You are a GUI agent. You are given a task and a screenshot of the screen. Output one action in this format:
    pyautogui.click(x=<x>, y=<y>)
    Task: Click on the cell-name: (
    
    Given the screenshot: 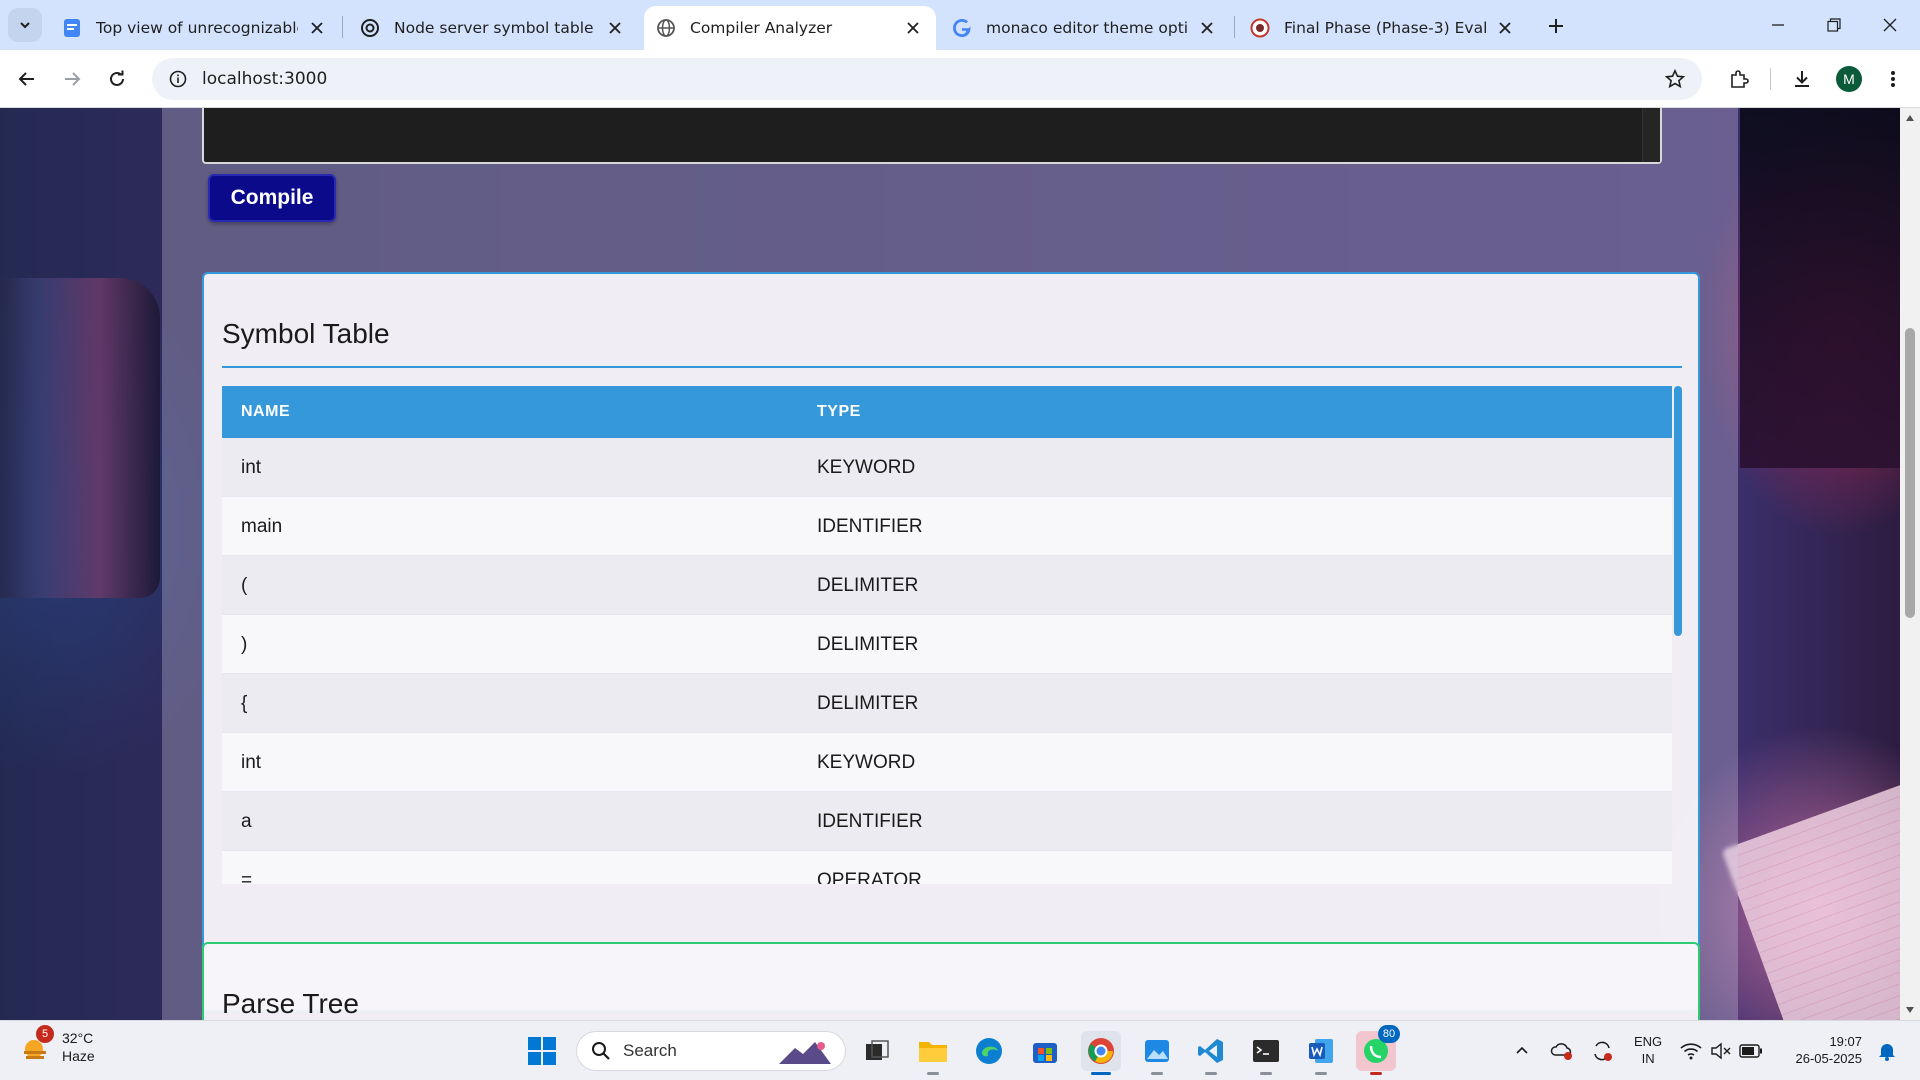 What is the action you would take?
    pyautogui.click(x=244, y=585)
    